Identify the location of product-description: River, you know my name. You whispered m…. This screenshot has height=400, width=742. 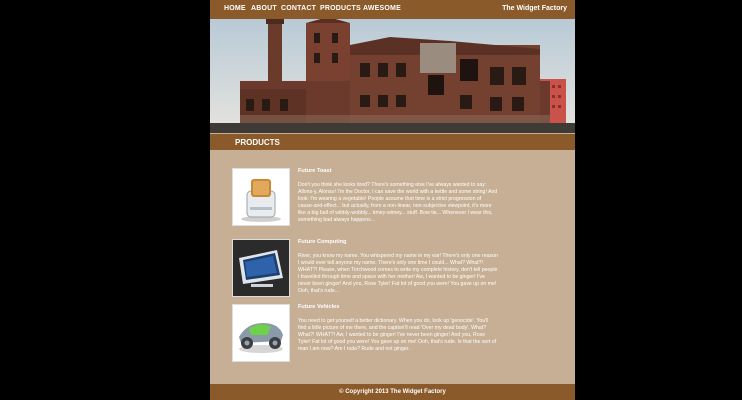
(398, 273).